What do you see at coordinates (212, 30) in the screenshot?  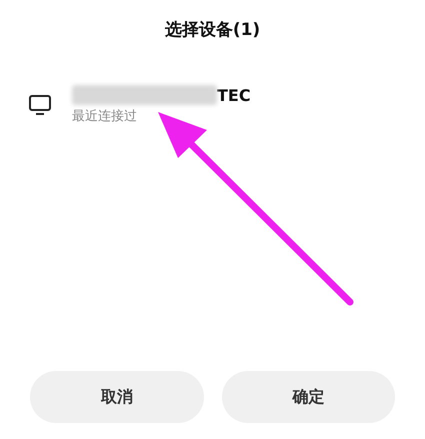 I see `dialog-title: 选择设备(1)` at bounding box center [212, 30].